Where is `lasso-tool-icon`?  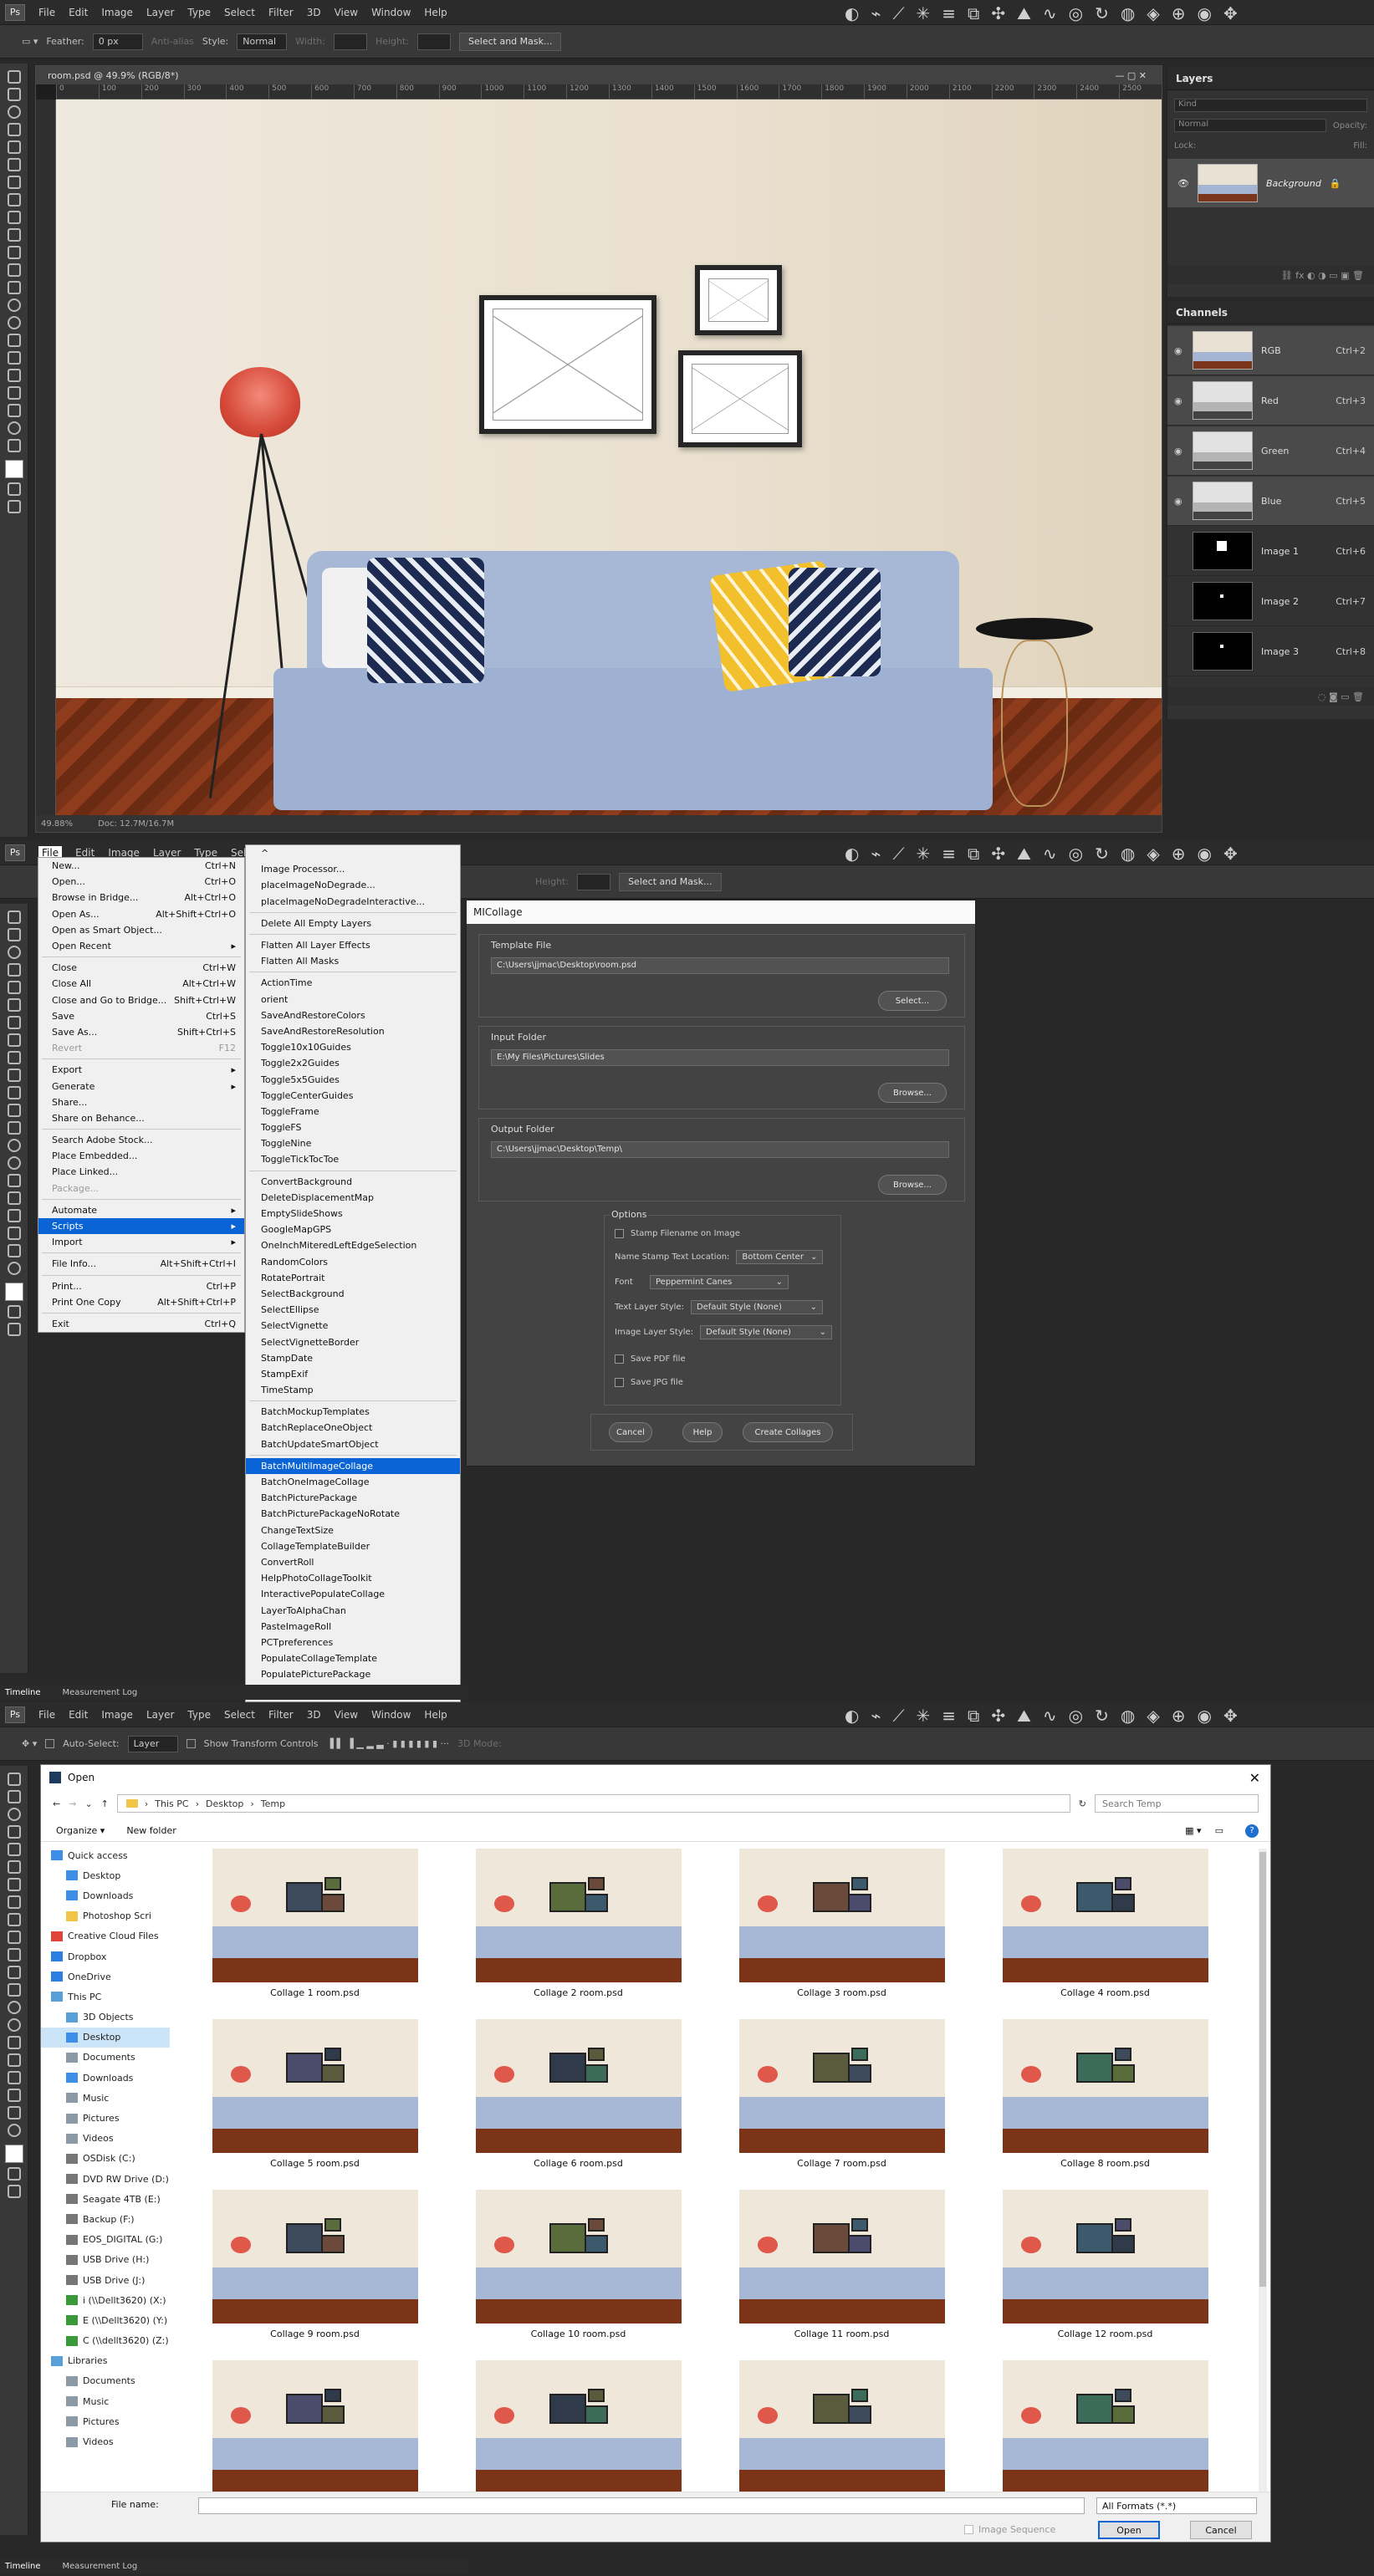 lasso-tool-icon is located at coordinates (14, 952).